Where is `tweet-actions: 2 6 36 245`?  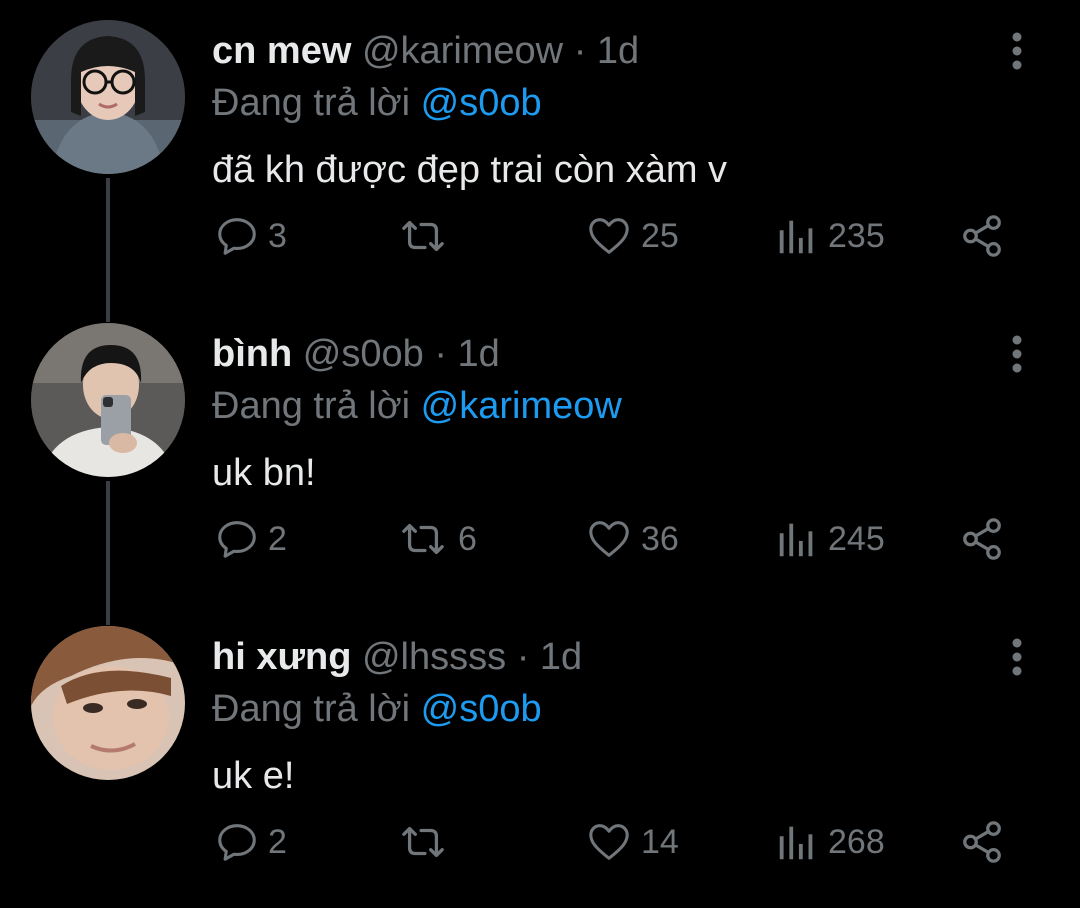
tweet-actions: 2 6 36 245 is located at coordinates (540, 539).